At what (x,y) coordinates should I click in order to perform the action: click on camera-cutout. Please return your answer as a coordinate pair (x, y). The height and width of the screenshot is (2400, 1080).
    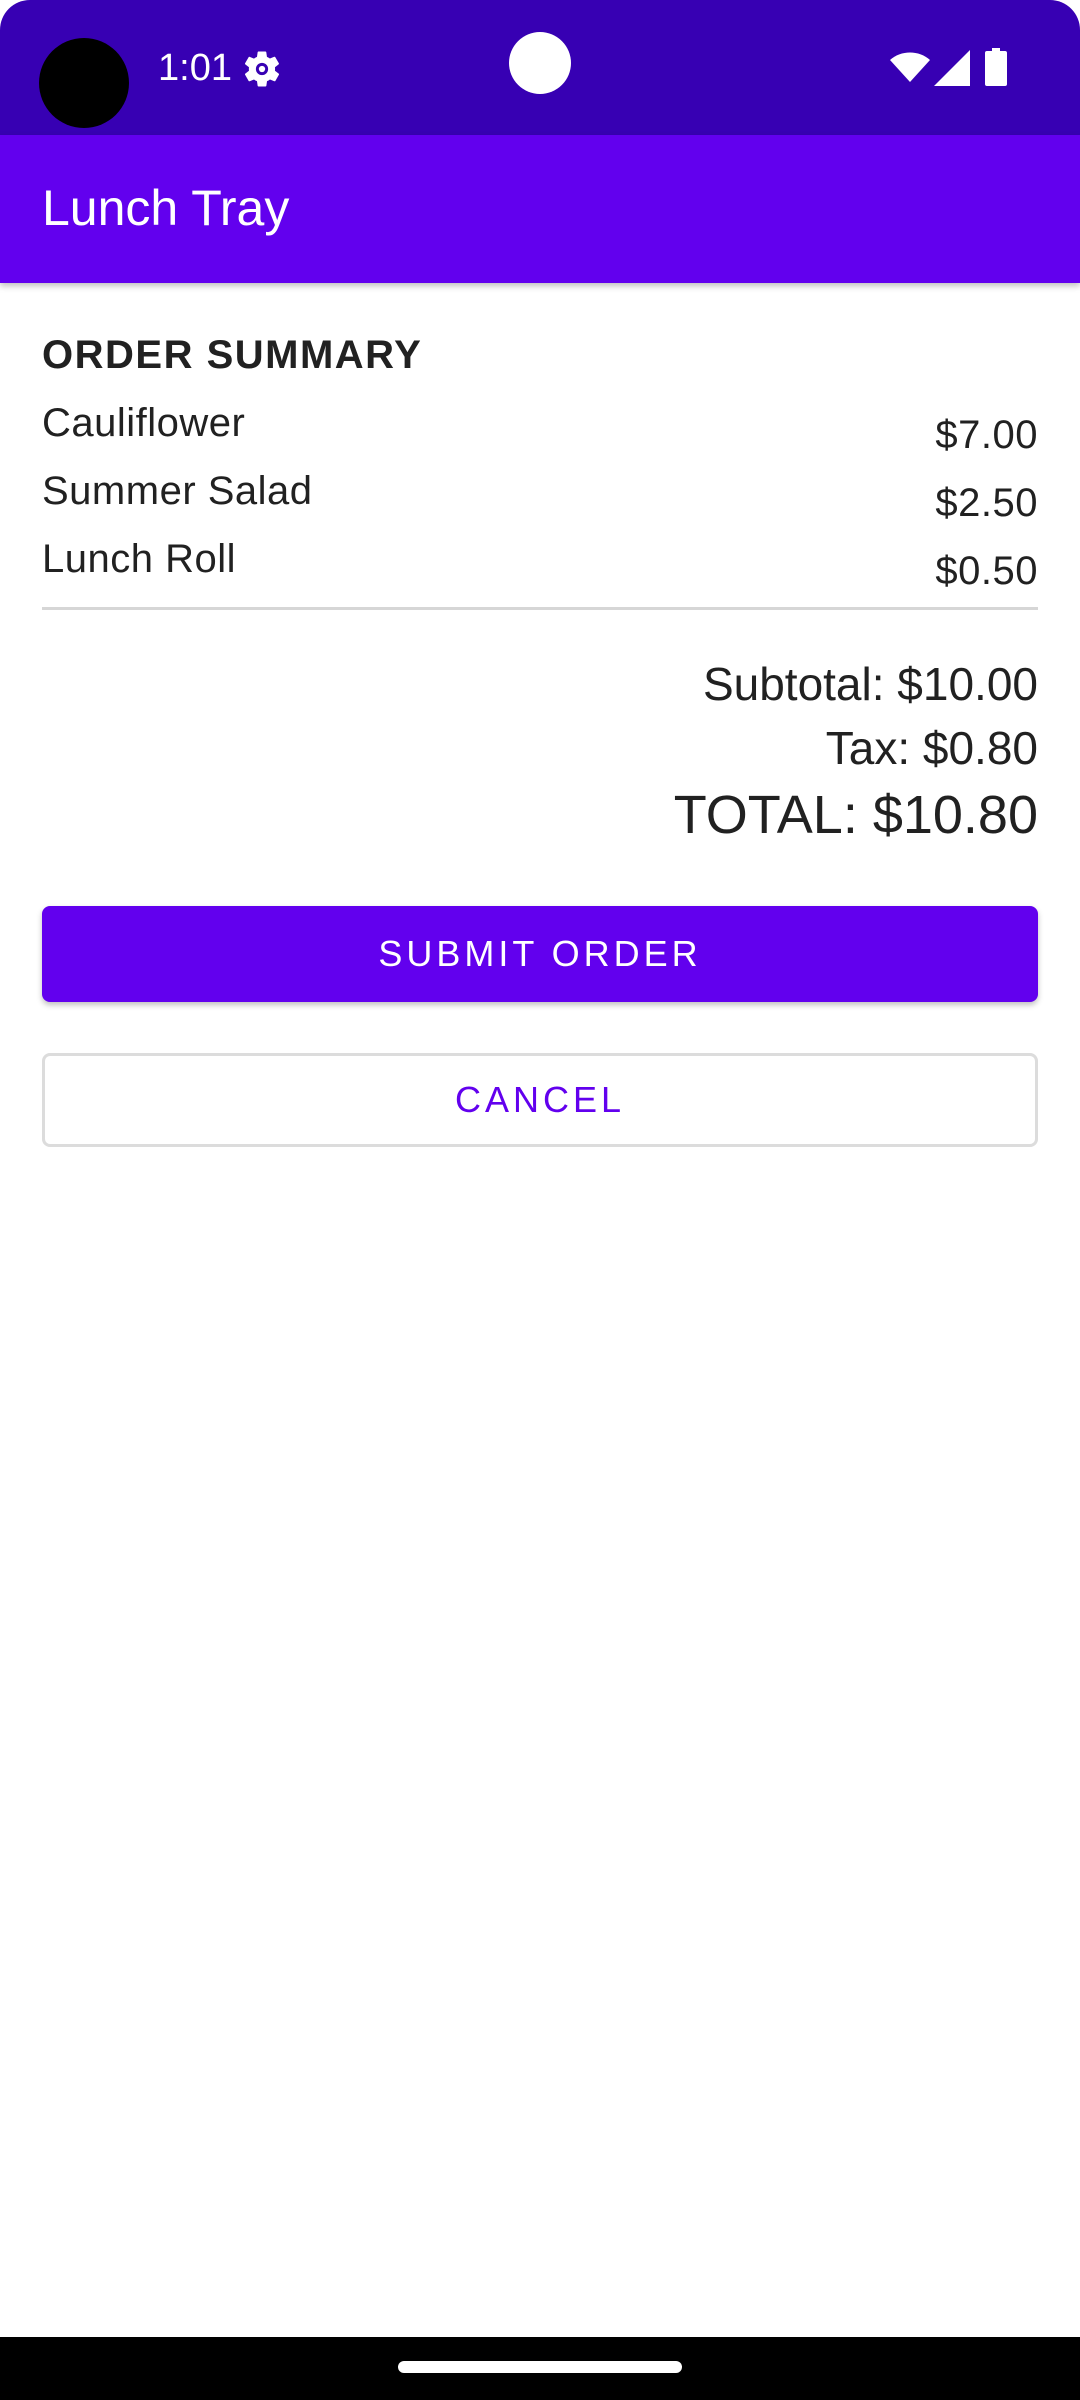
    Looking at the image, I should click on (84, 83).